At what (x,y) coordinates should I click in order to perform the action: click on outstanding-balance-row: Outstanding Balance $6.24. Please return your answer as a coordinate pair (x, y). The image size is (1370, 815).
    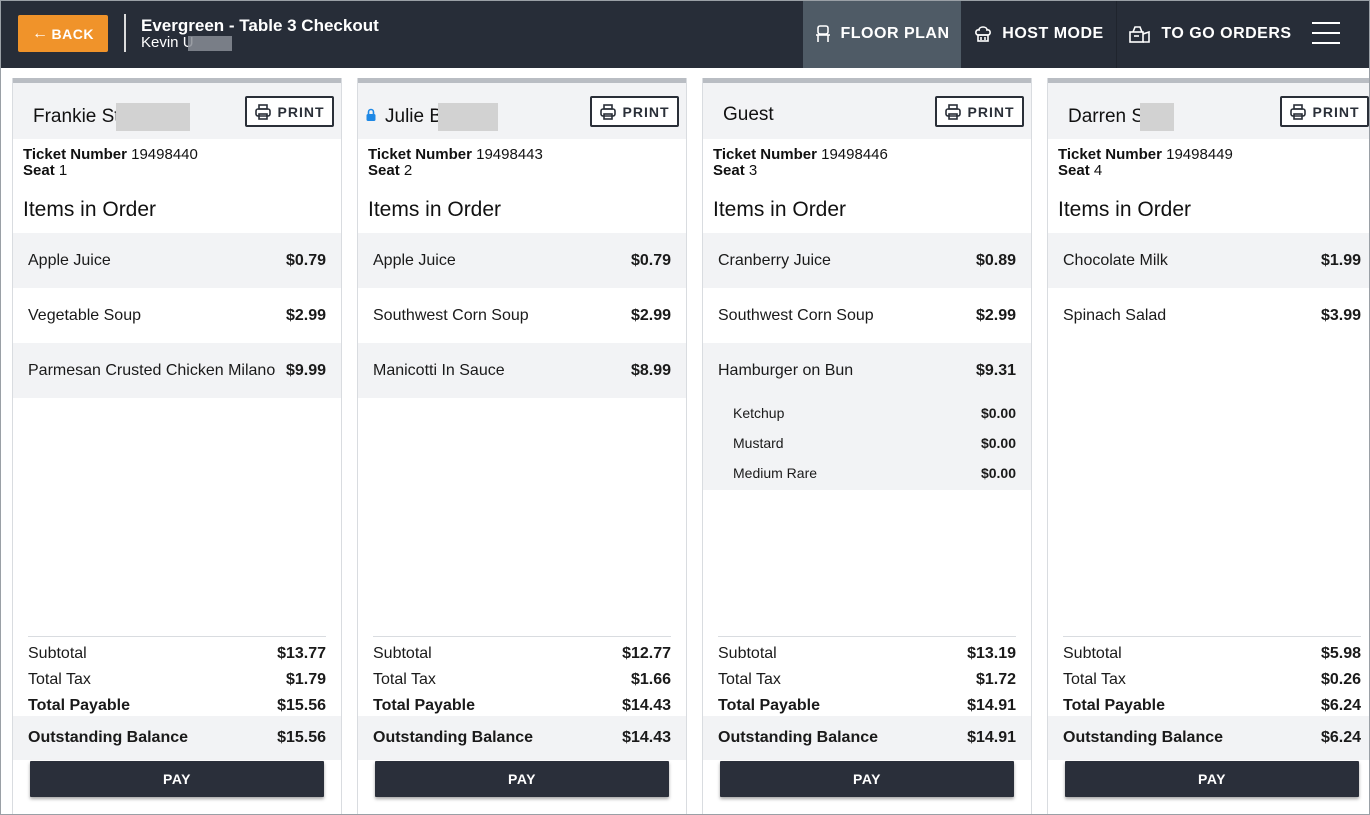
    Looking at the image, I should click on (1209, 738).